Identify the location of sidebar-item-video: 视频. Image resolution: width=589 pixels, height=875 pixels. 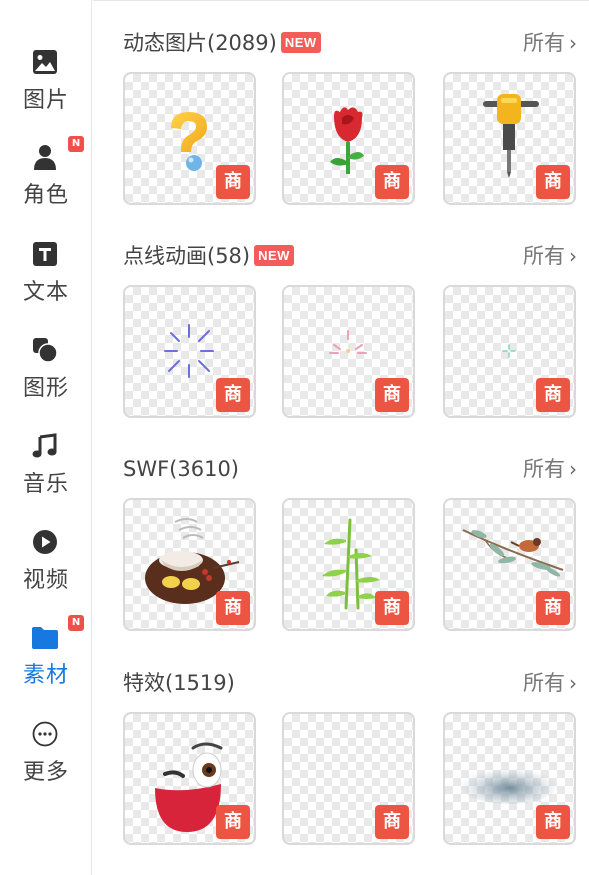
(46, 565).